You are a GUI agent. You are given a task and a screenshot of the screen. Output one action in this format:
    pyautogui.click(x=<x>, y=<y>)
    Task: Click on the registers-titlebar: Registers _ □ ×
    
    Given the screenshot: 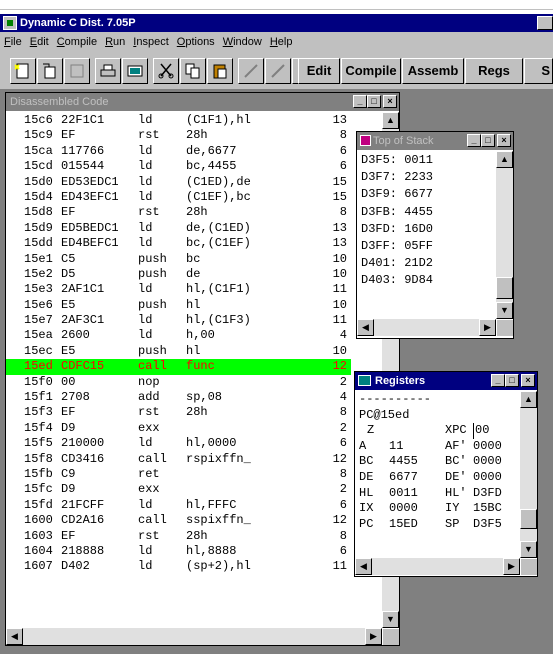 What is the action you would take?
    pyautogui.click(x=446, y=381)
    